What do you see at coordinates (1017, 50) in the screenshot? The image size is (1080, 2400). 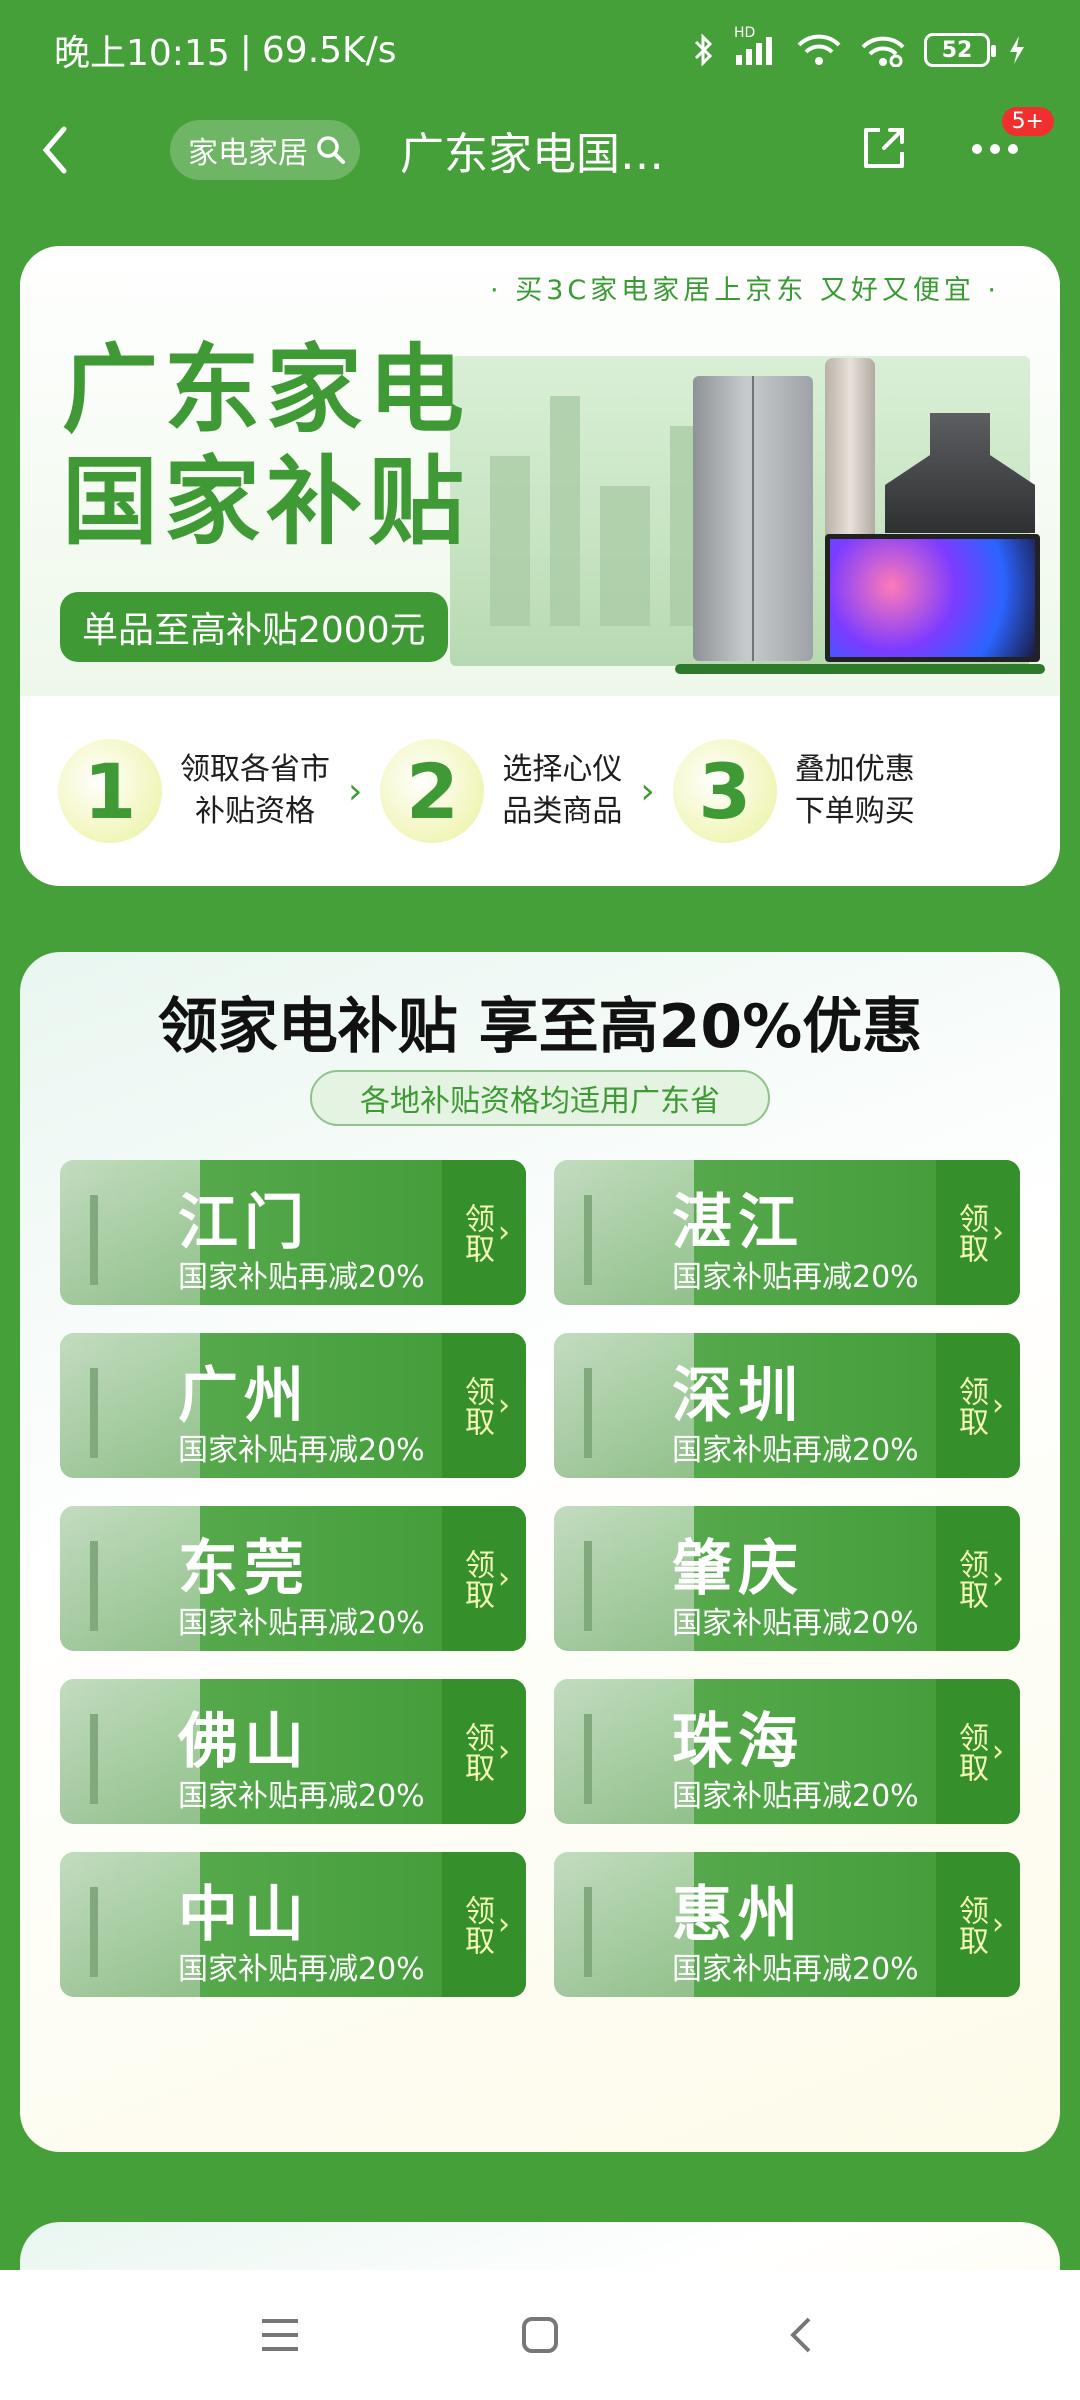 I see `charging-icon` at bounding box center [1017, 50].